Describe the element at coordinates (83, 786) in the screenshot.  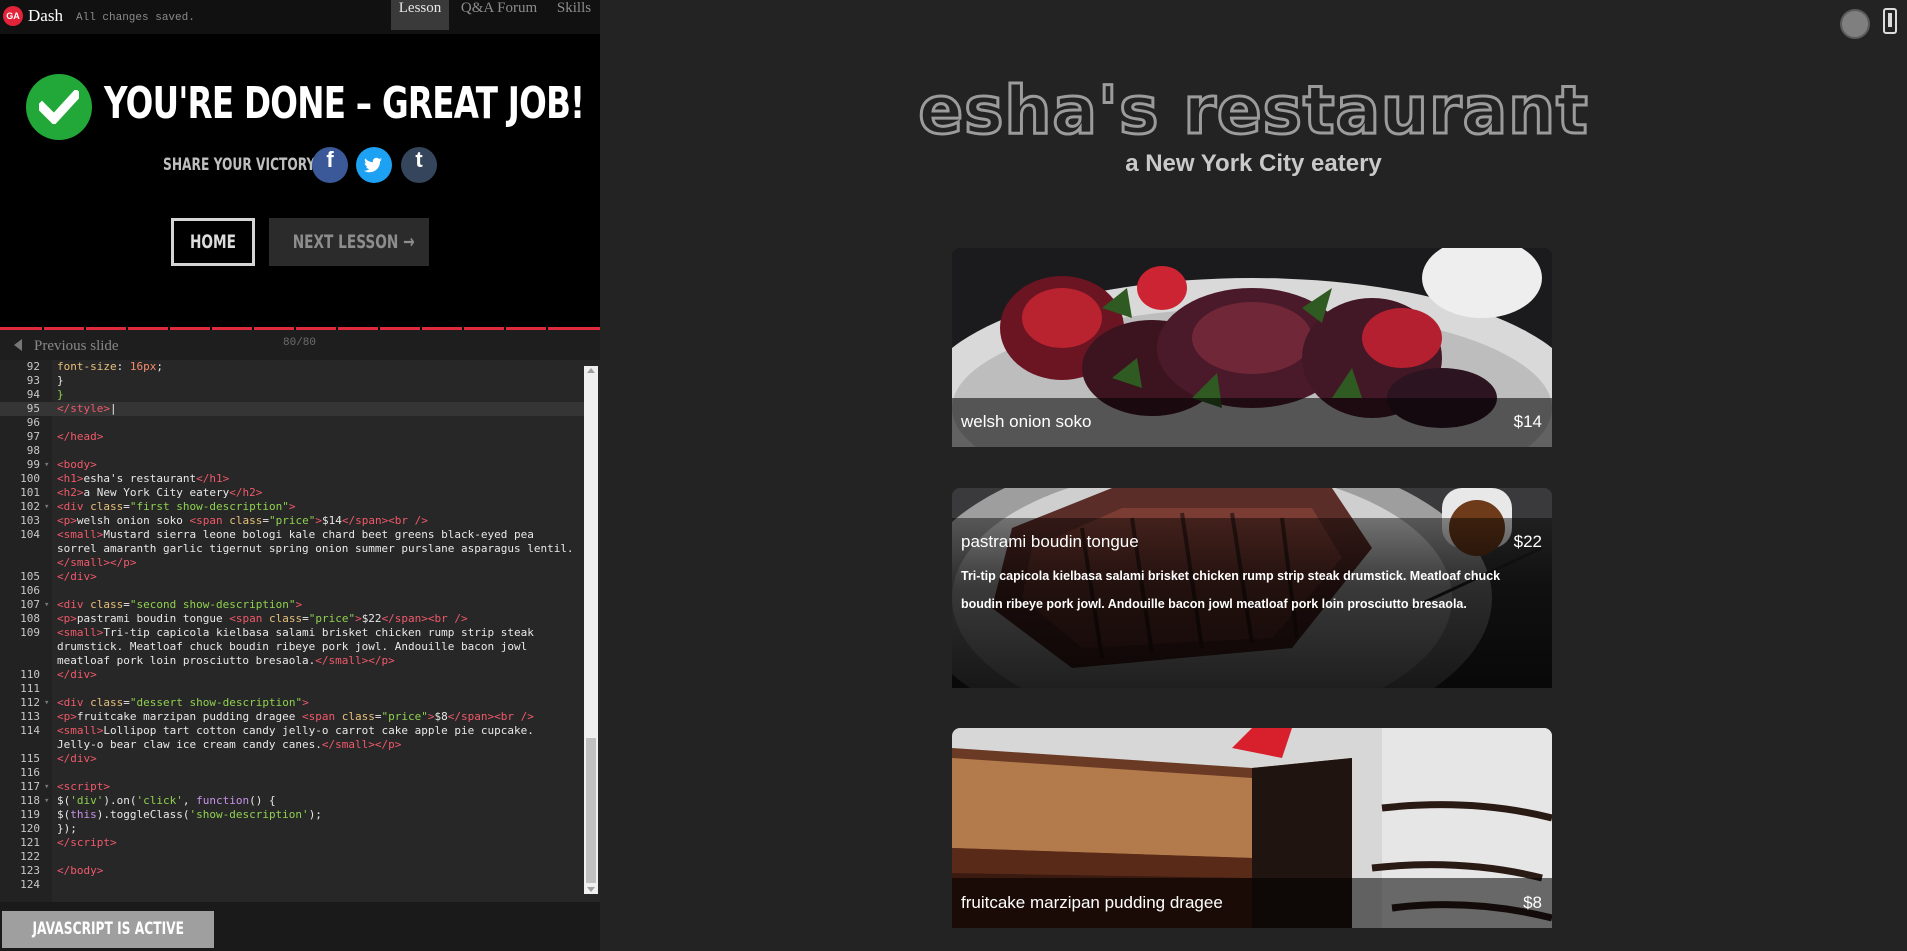
I see `code-text: <script>` at that location.